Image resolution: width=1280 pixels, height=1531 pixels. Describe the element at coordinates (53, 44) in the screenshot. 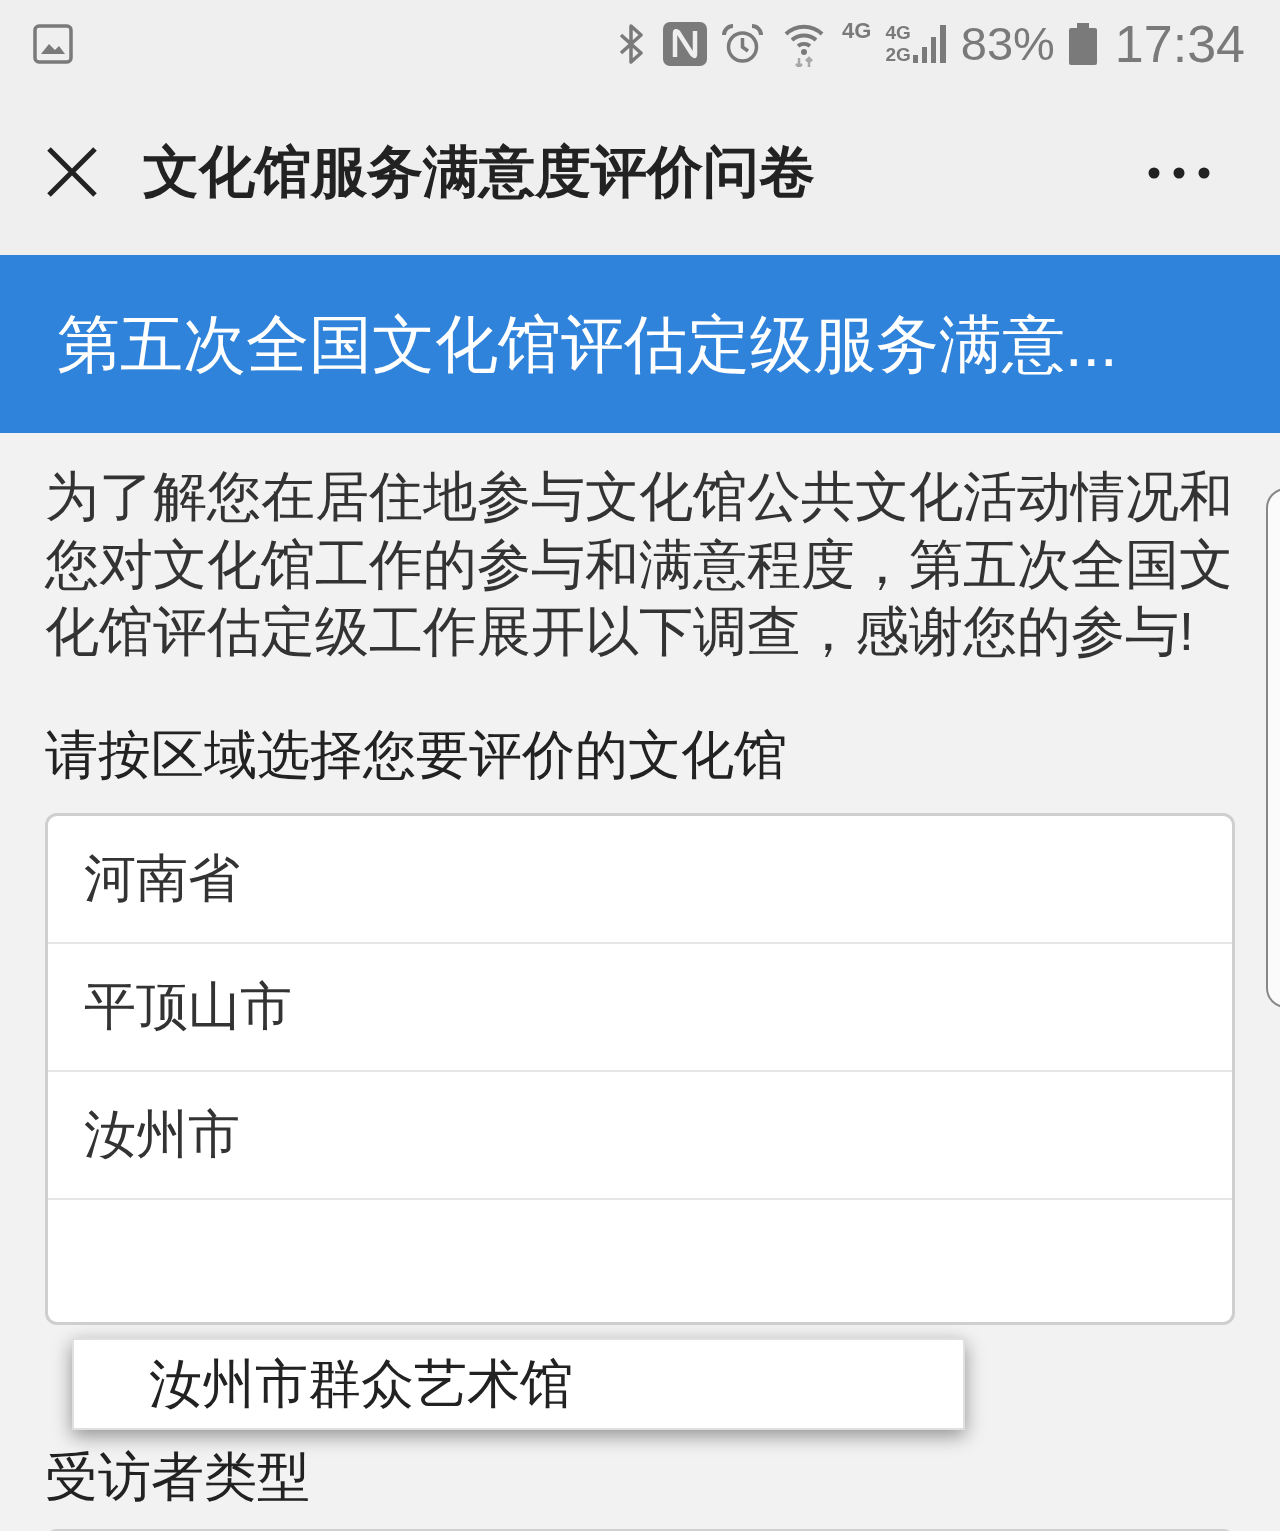

I see `image-icon` at that location.